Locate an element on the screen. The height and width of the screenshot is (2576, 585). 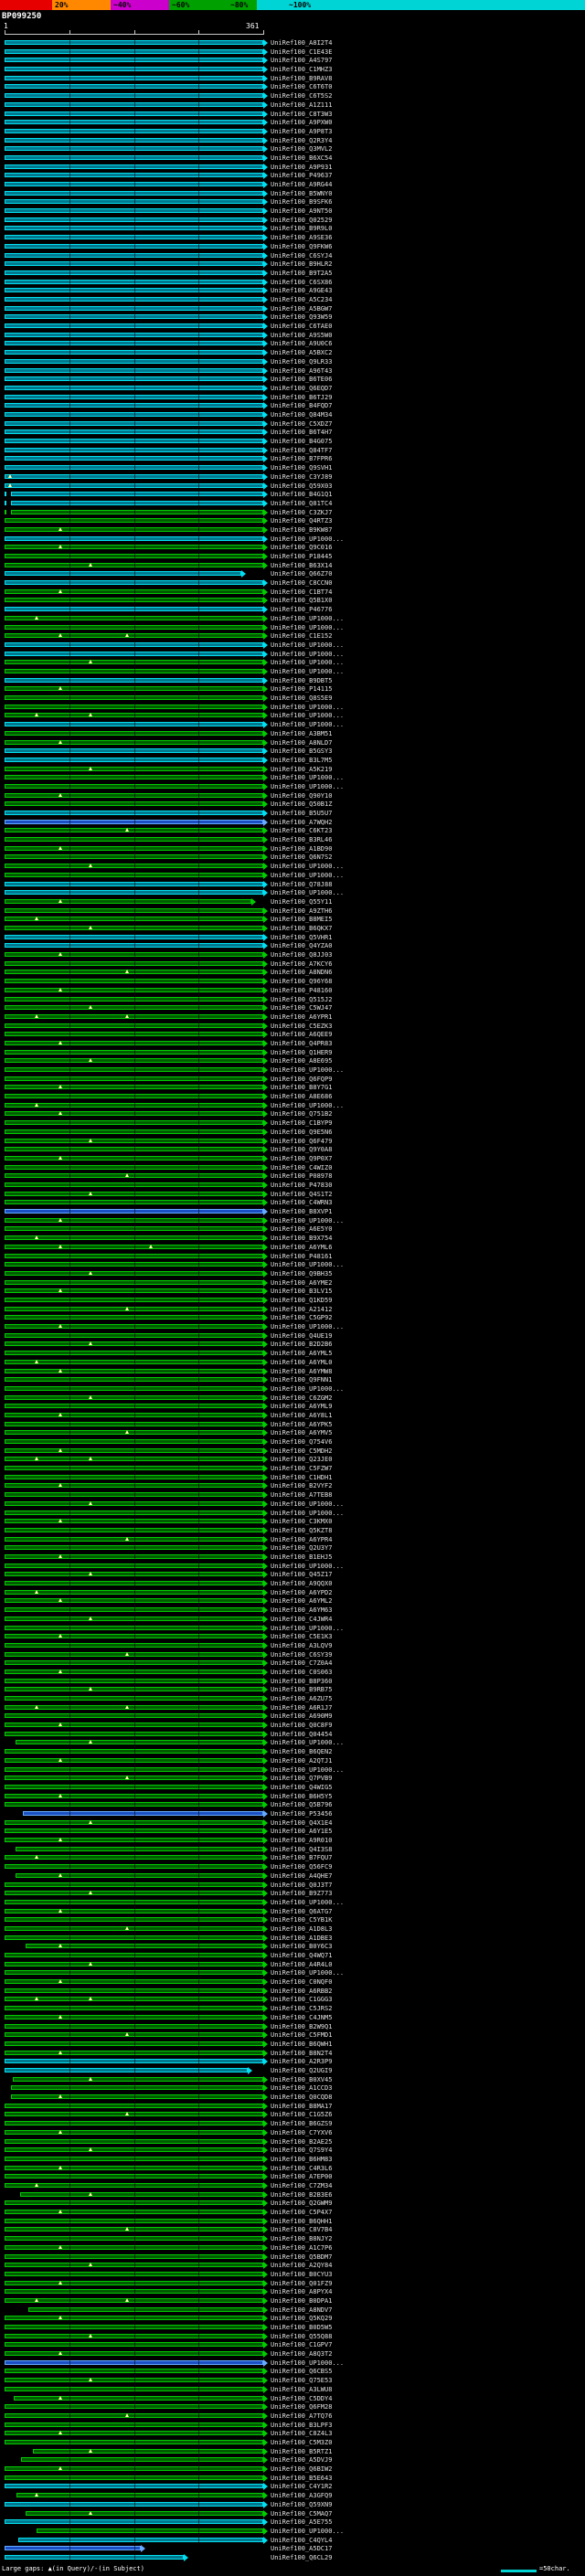
hit-label: UniRef100_B9KW87 is located at coordinates (301, 530).